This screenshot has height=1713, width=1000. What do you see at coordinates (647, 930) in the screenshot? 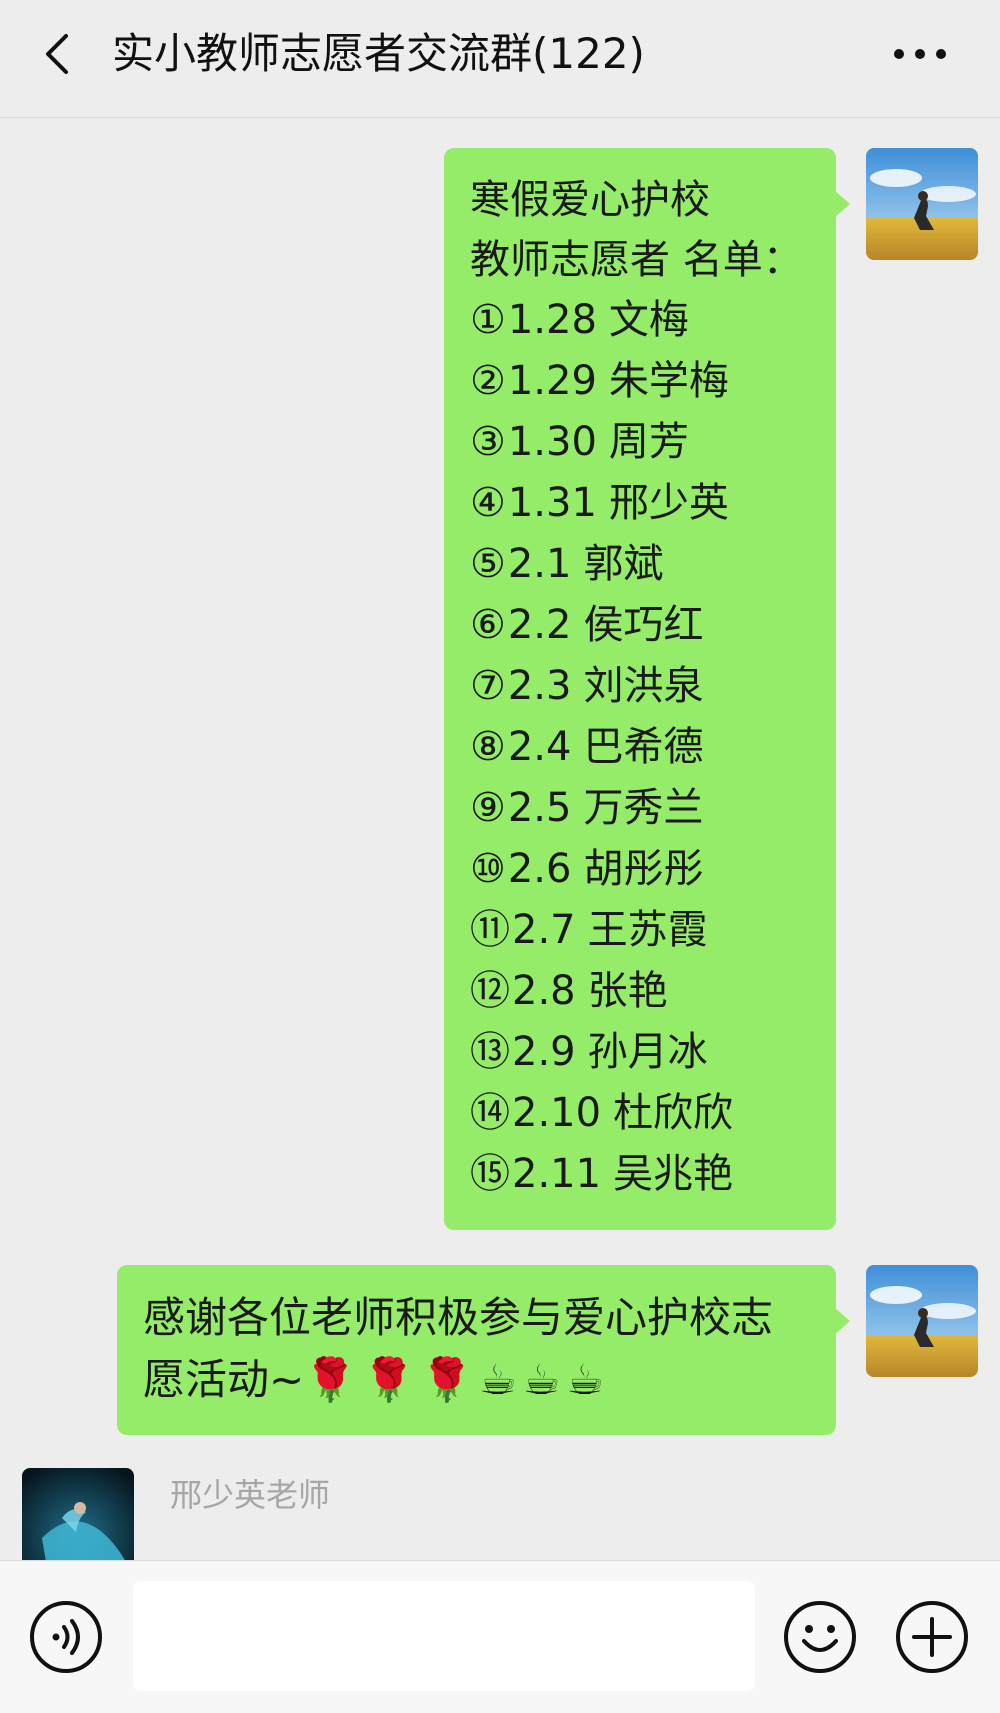
I see `roster-name: 王苏霞` at bounding box center [647, 930].